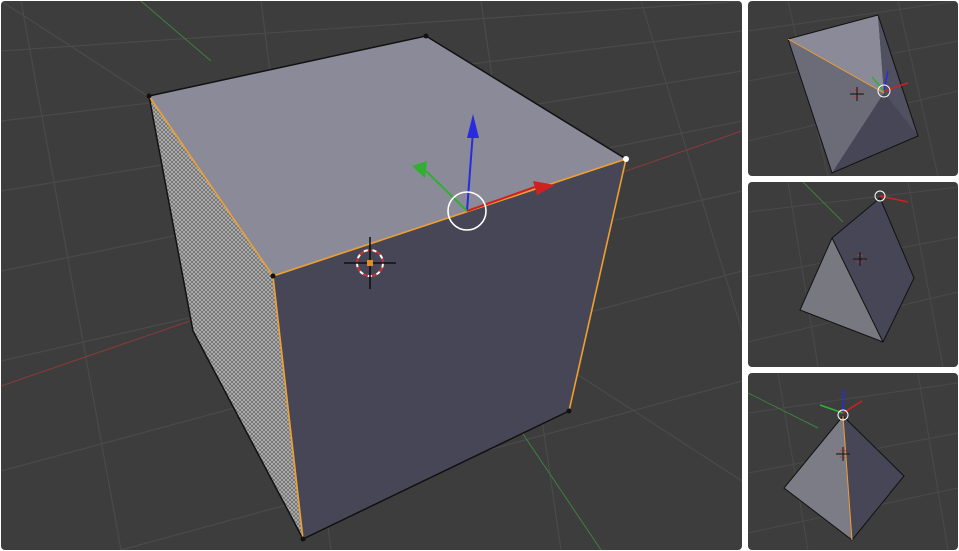 The width and height of the screenshot is (959, 551). What do you see at coordinates (857, 270) in the screenshot?
I see `preview-2-mesh` at bounding box center [857, 270].